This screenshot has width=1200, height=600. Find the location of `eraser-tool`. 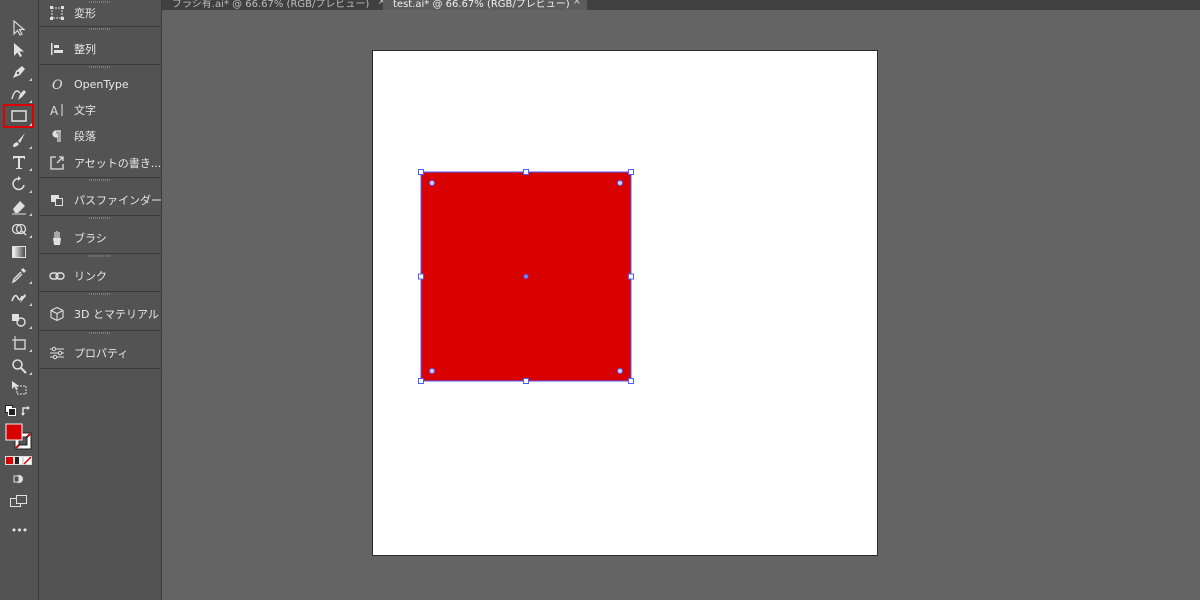

eraser-tool is located at coordinates (19, 206).